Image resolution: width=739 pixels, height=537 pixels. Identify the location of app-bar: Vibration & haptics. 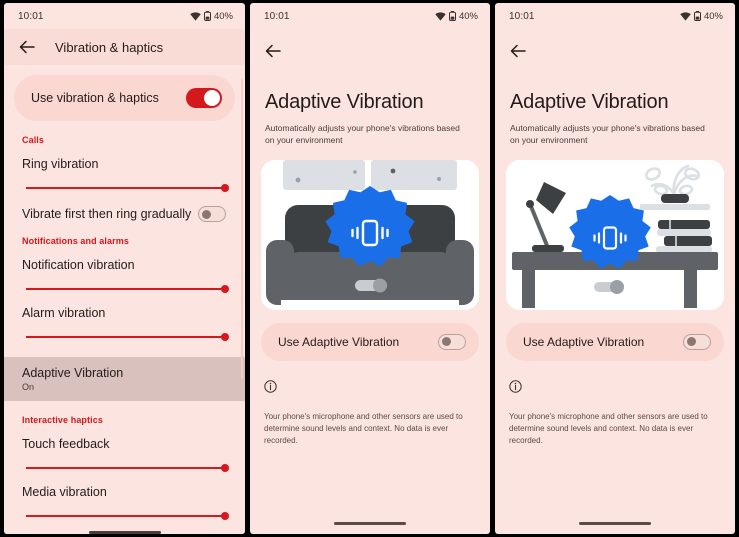
(124, 47).